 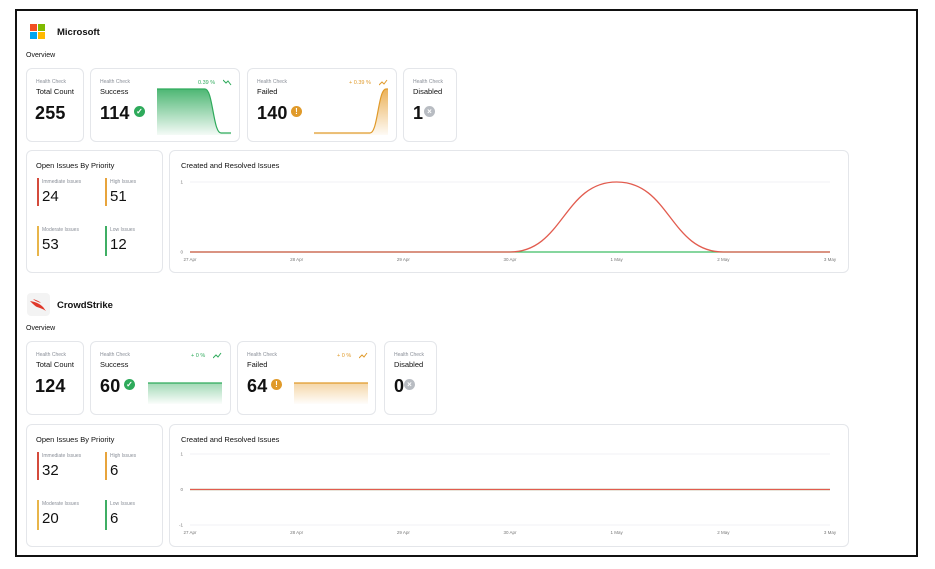 I want to click on immediate-label: Immediate Issues, so click(x=62, y=182).